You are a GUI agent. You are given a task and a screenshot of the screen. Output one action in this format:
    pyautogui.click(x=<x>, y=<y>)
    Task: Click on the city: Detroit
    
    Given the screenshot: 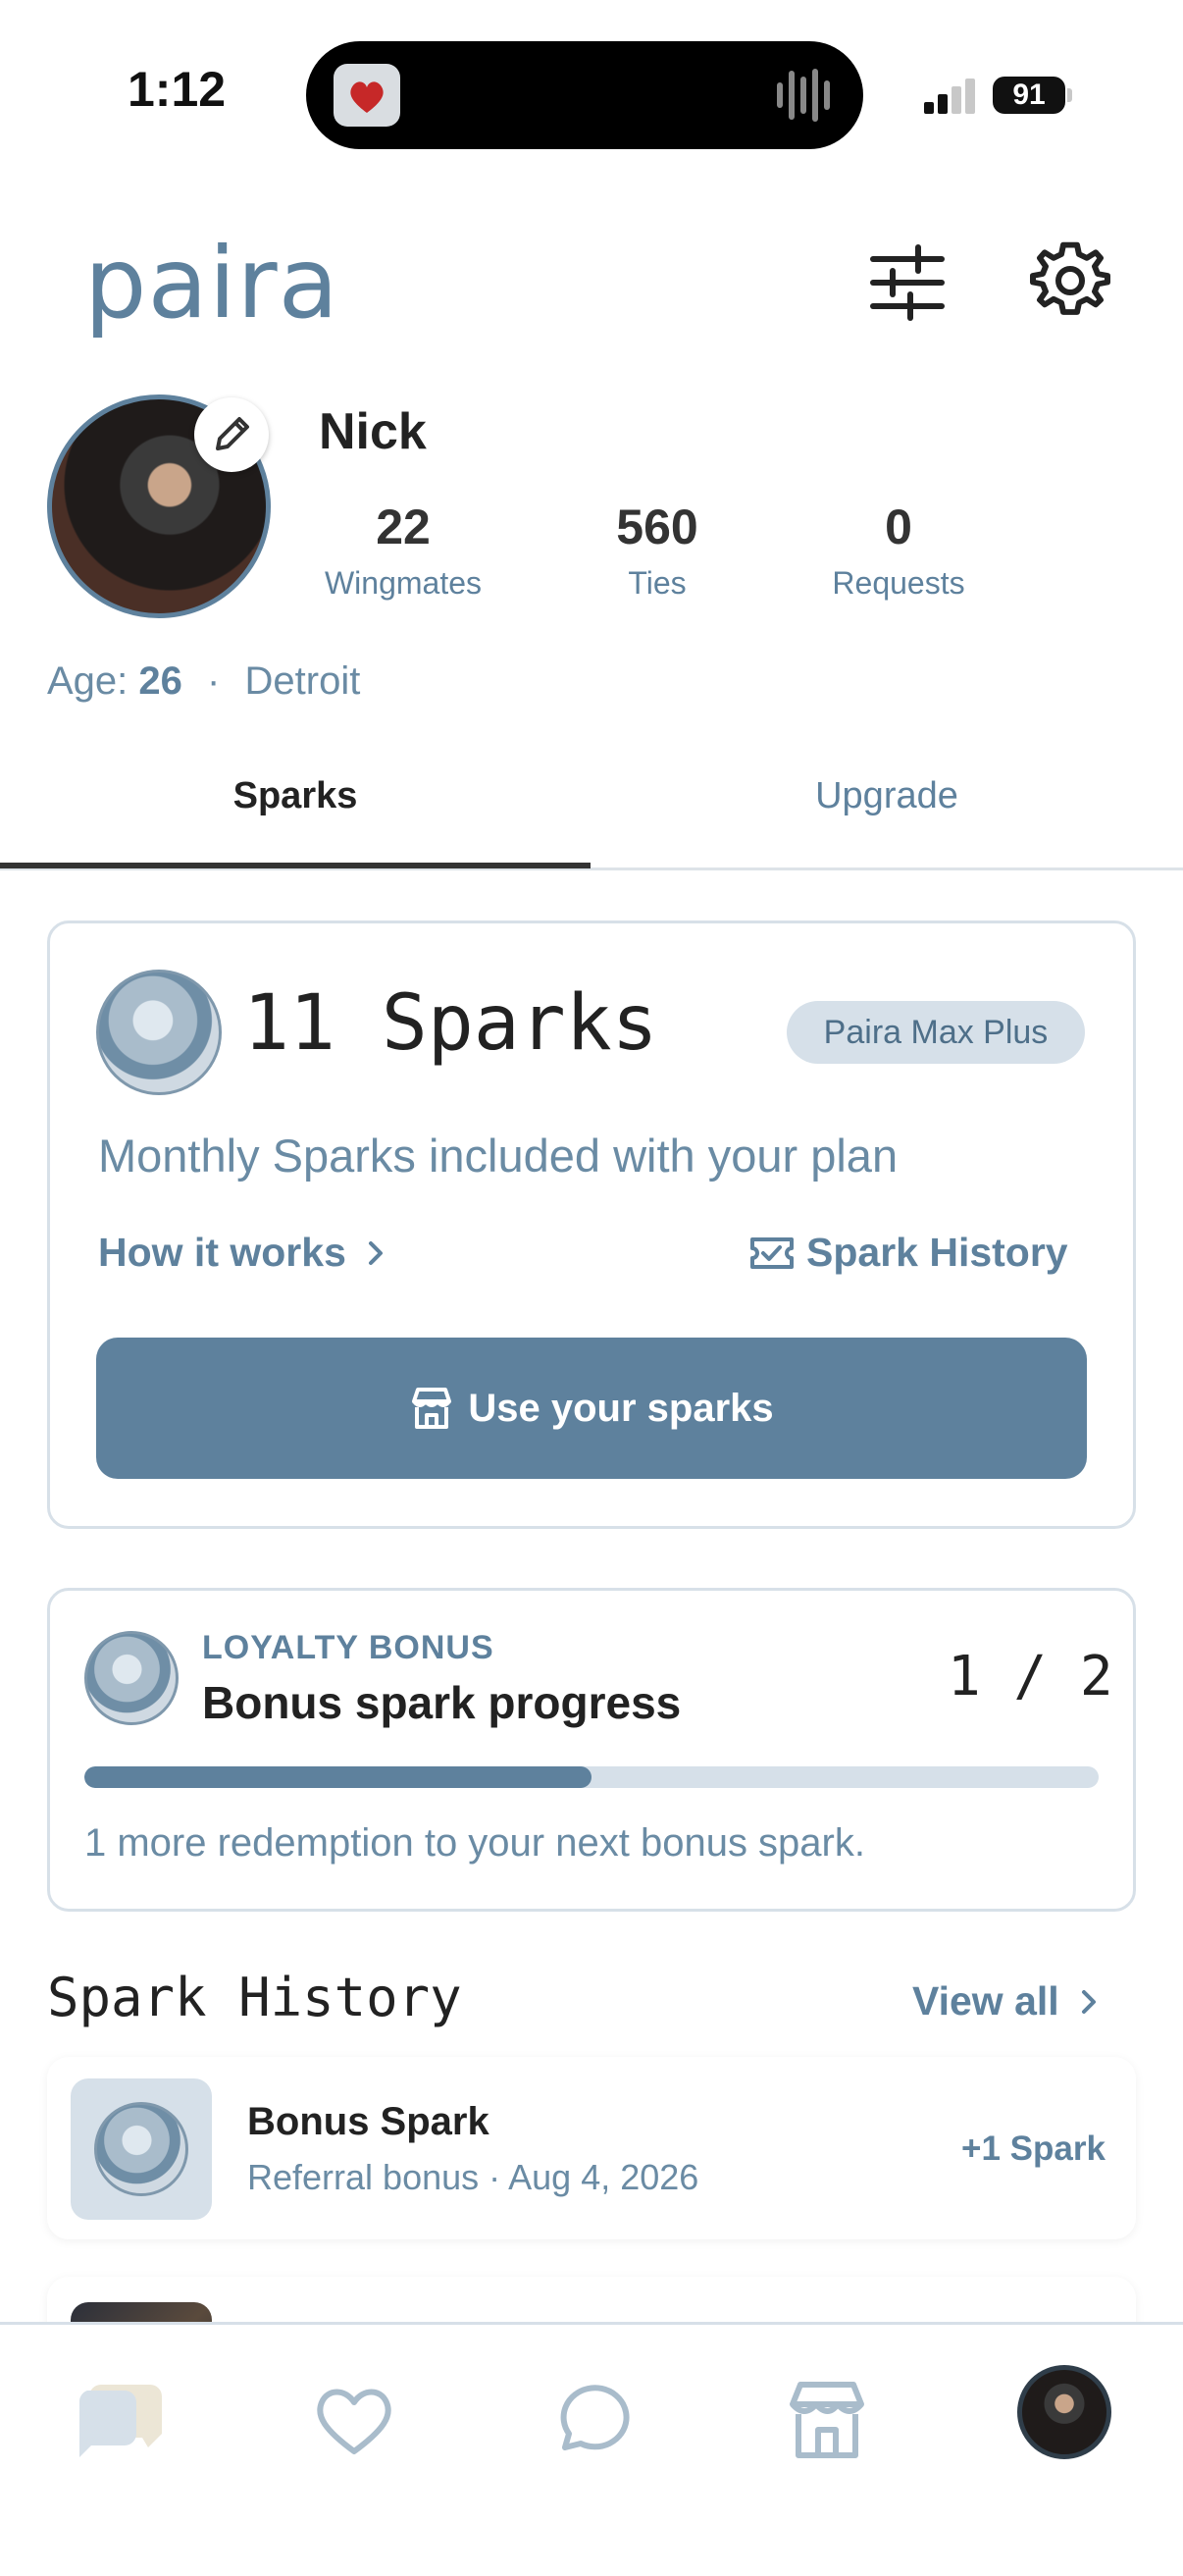 What is the action you would take?
    pyautogui.click(x=302, y=681)
    